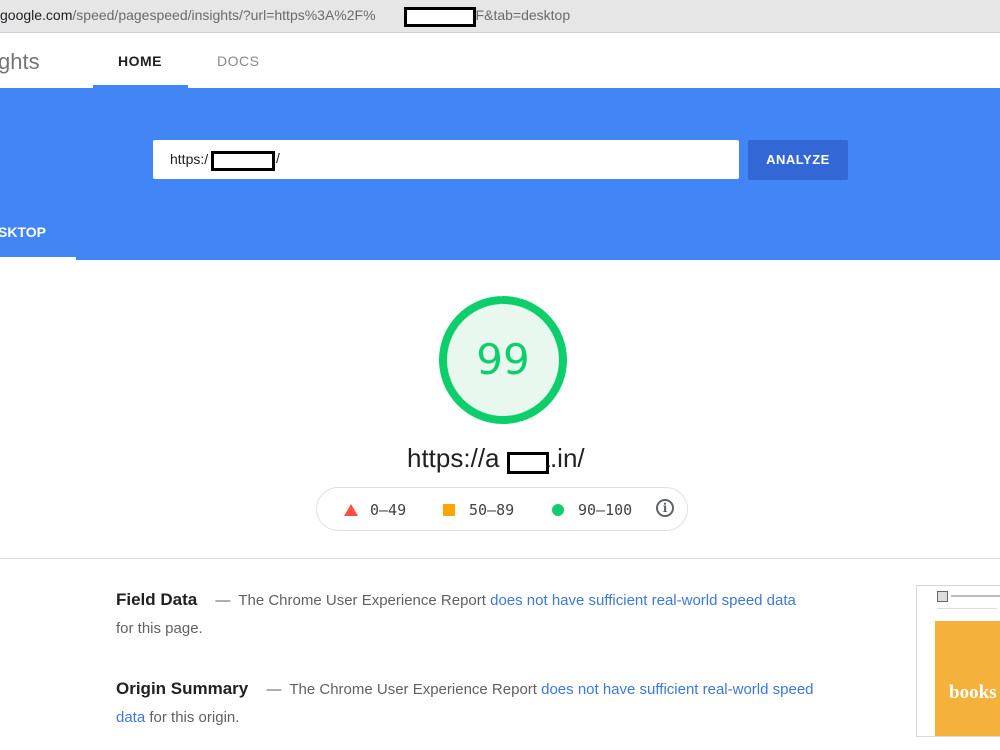  I want to click on origin-summary-text-end: for this origin., so click(194, 717).